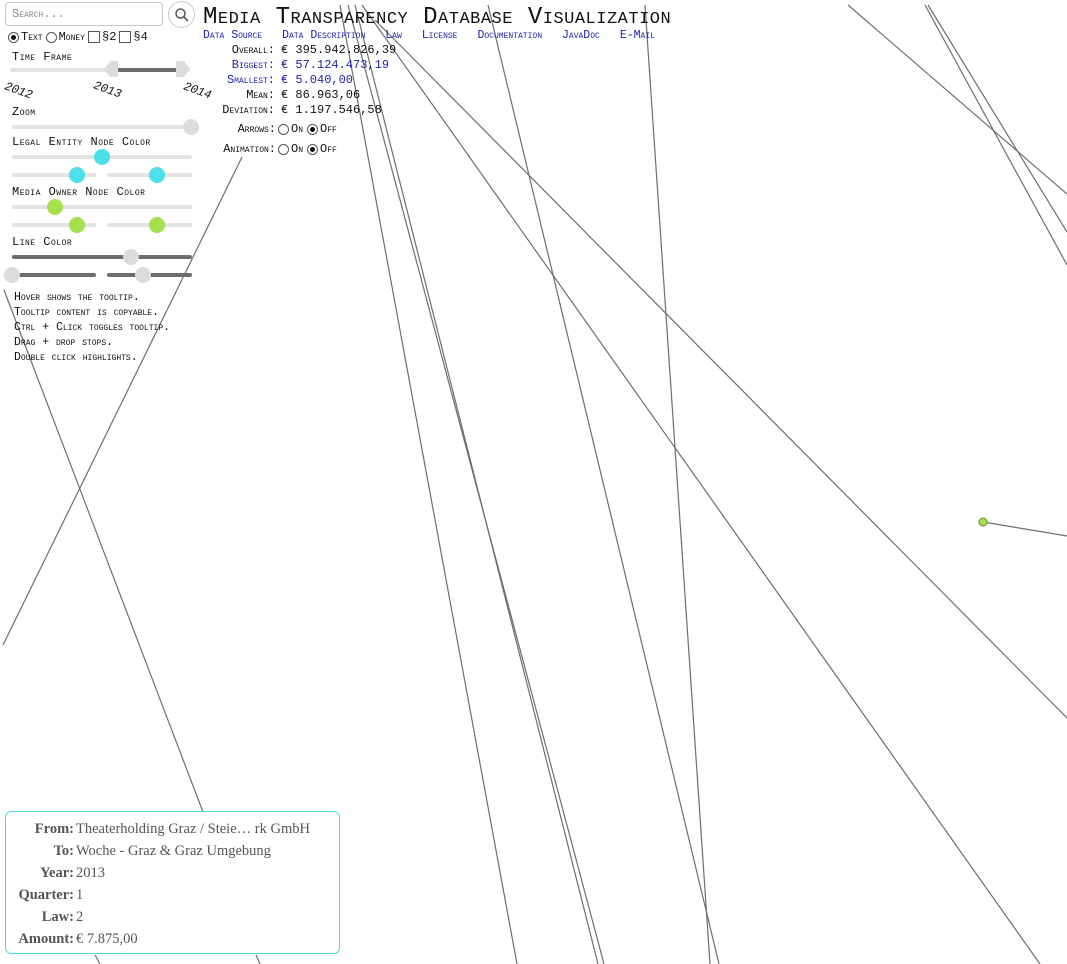  Describe the element at coordinates (250, 80) in the screenshot. I see `smallest-label: Smallest:` at that location.